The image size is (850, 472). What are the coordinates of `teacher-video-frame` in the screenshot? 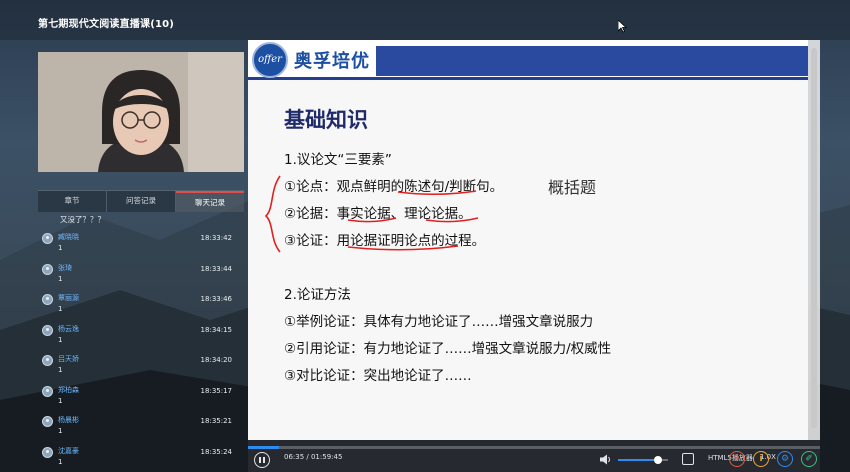 It's located at (141, 112).